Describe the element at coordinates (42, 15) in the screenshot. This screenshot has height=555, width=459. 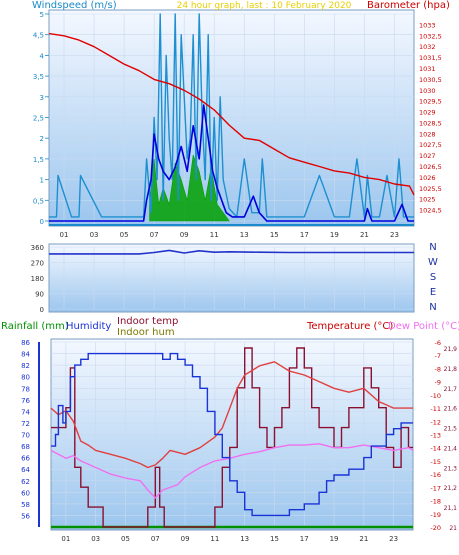
I see `windspeed-tick-label: 5` at that location.